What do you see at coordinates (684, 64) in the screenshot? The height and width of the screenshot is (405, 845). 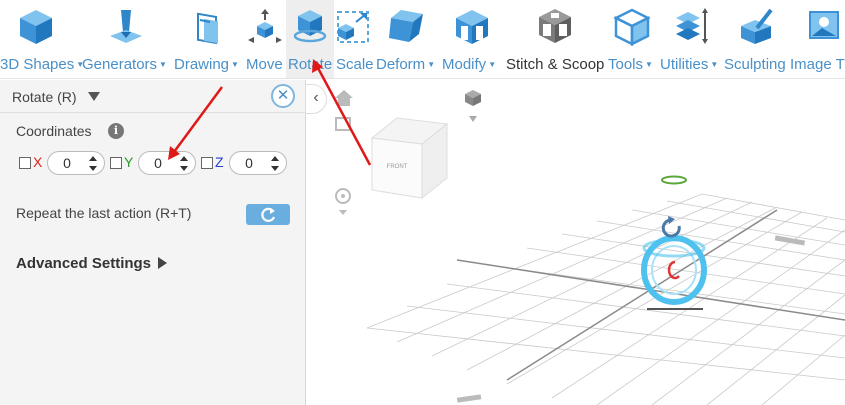 I see `toolbar-label: Utilities` at bounding box center [684, 64].